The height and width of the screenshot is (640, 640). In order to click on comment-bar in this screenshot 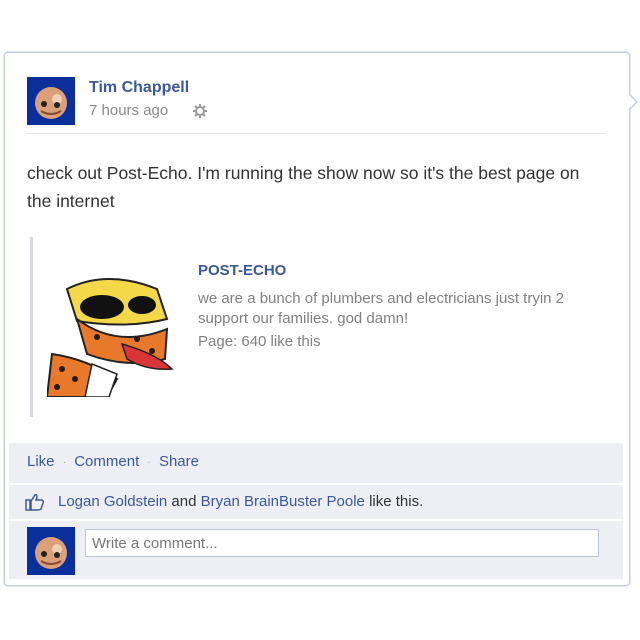, I will do `click(316, 550)`.